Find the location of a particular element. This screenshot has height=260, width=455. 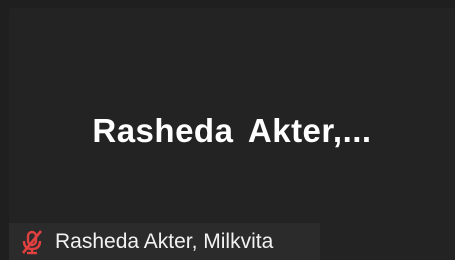

participant-name-label: Rasheda Akter, Milkvita is located at coordinates (164, 241).